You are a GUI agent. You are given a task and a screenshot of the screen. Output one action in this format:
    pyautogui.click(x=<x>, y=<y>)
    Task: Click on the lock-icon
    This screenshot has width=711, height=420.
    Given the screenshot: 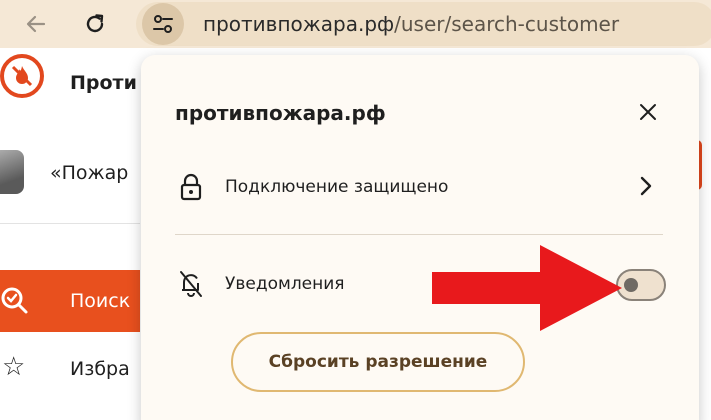 What is the action you would take?
    pyautogui.click(x=191, y=187)
    